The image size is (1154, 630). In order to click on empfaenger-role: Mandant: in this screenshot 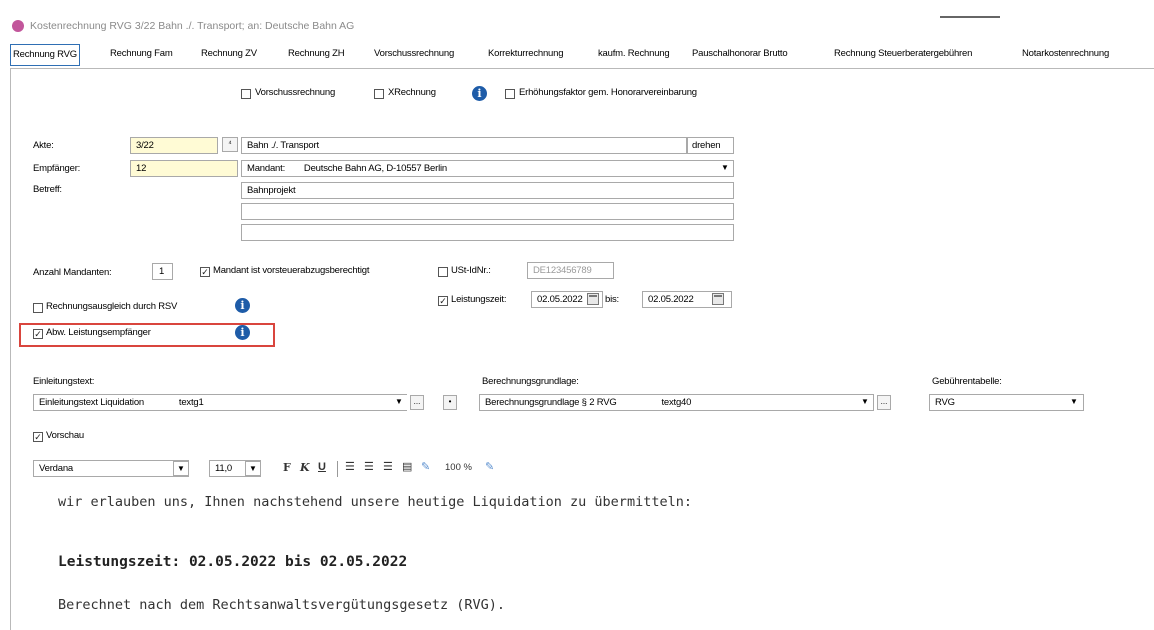, I will do `click(266, 168)`.